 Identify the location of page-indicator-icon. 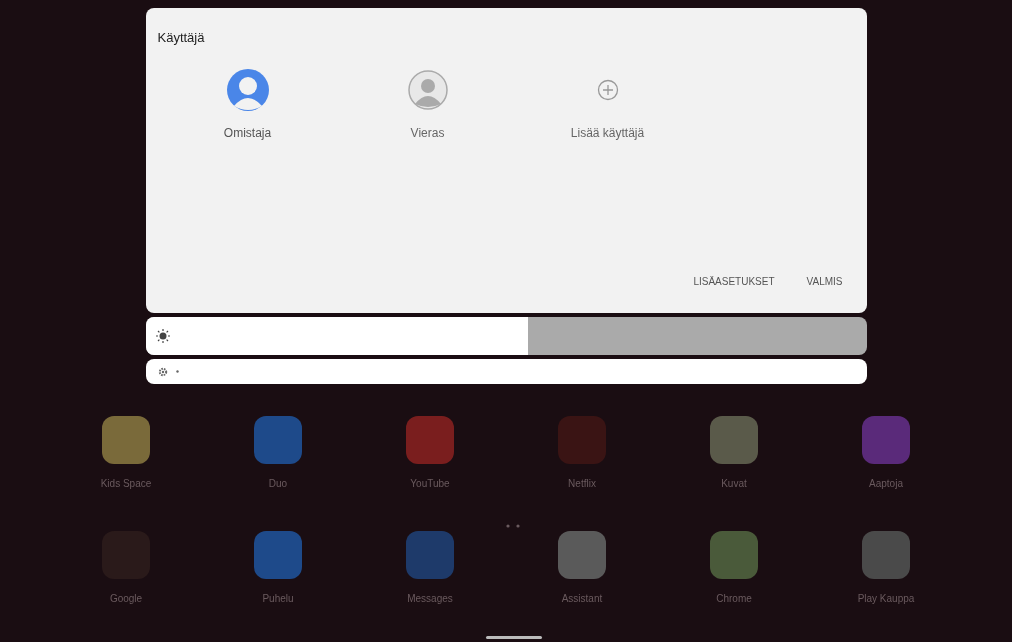
(513, 526).